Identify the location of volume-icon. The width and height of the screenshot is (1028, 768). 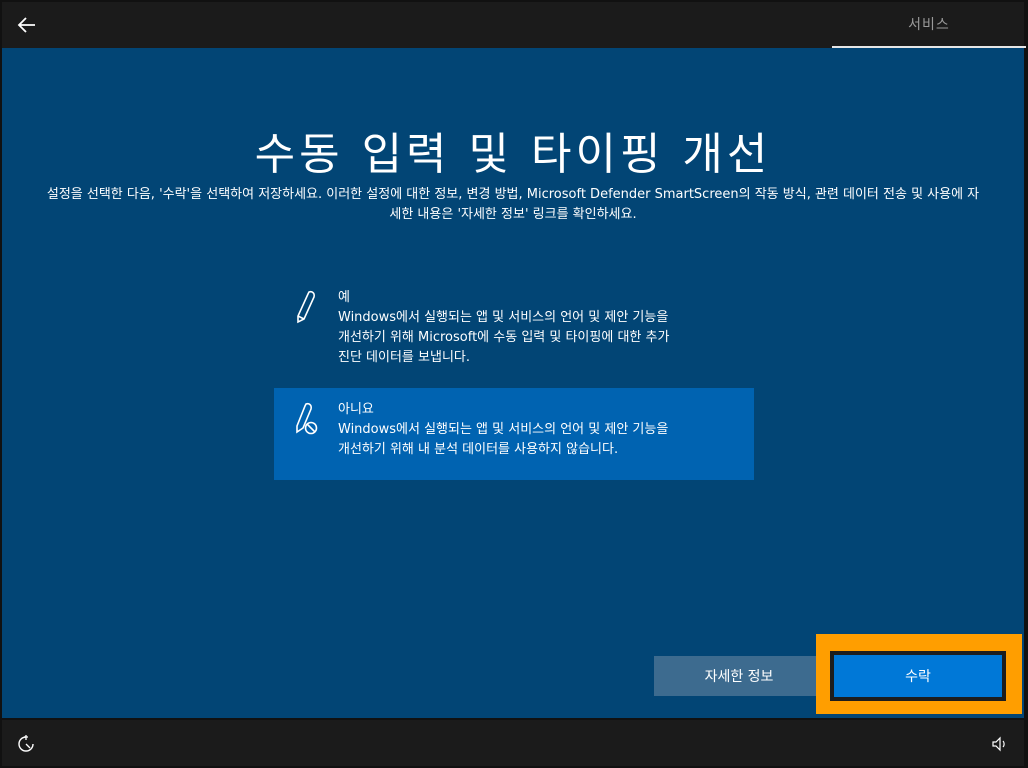
(1000, 744).